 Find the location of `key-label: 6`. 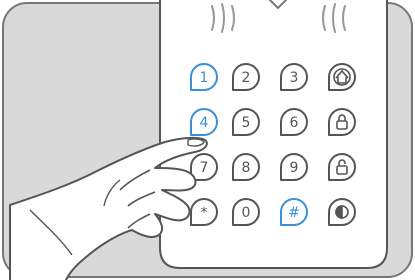

key-label: 6 is located at coordinates (294, 123).